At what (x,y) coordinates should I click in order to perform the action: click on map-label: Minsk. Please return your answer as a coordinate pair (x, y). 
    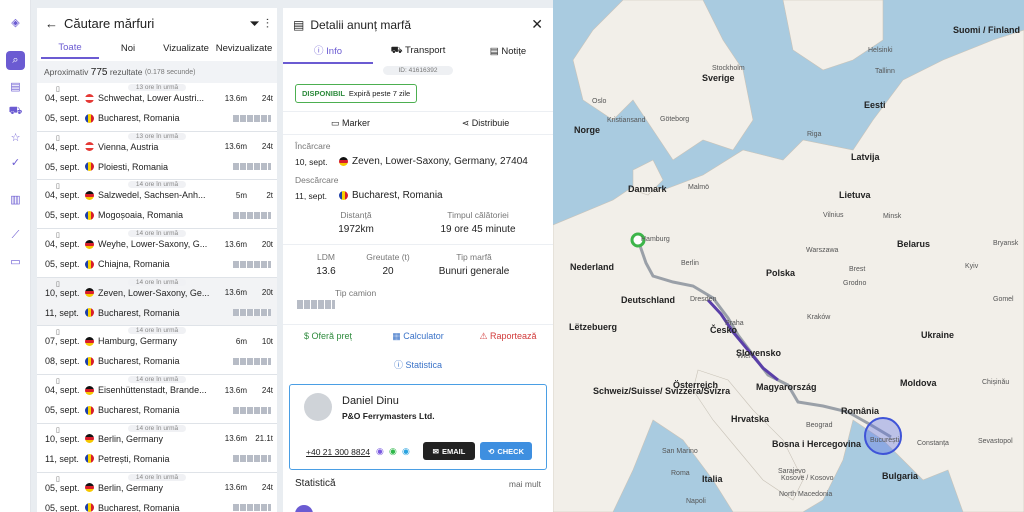
    Looking at the image, I should click on (892, 216).